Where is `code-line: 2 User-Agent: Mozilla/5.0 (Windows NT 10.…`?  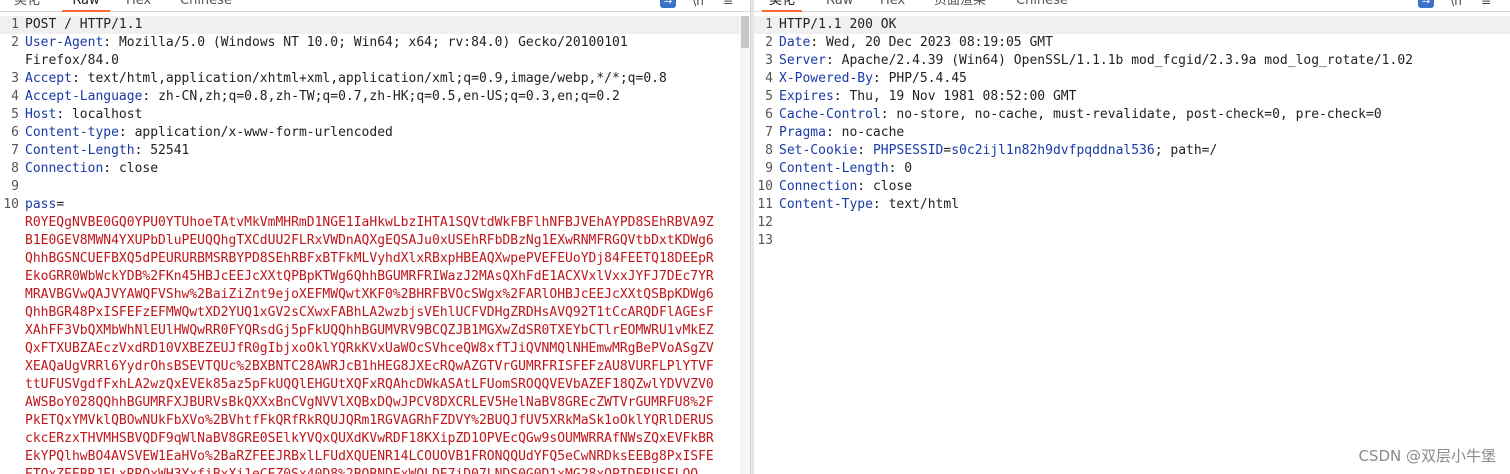 code-line: 2 User-Agent: Mozilla/5.0 (Windows NT 10.… is located at coordinates (375, 43).